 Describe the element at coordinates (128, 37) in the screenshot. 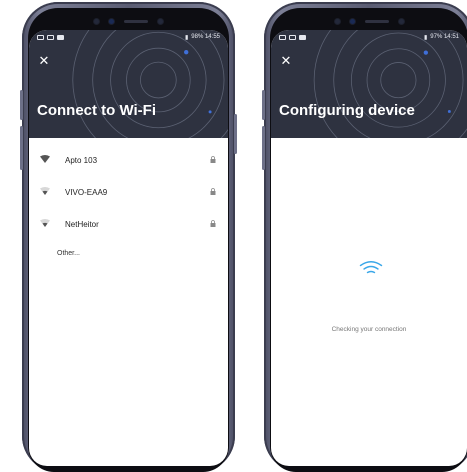

I see `status-bar: ▮ 98% 14:55` at that location.